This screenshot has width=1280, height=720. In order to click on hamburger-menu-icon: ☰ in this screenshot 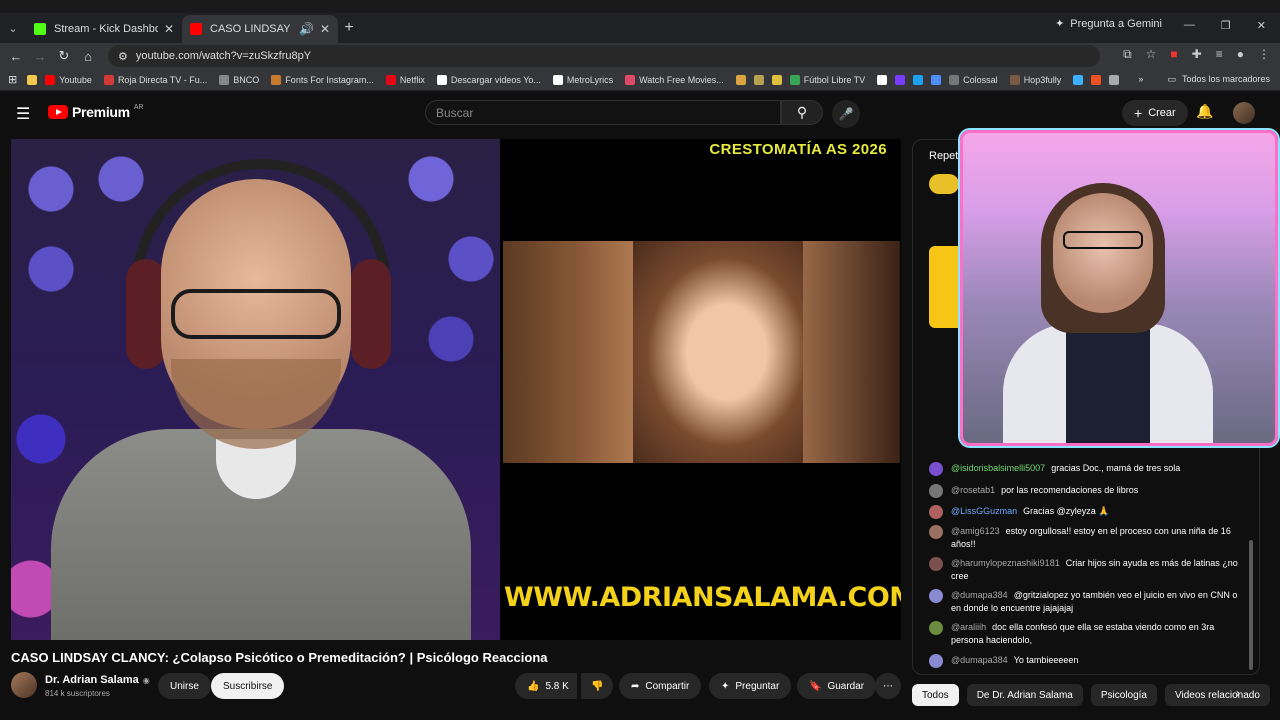, I will do `click(23, 114)`.